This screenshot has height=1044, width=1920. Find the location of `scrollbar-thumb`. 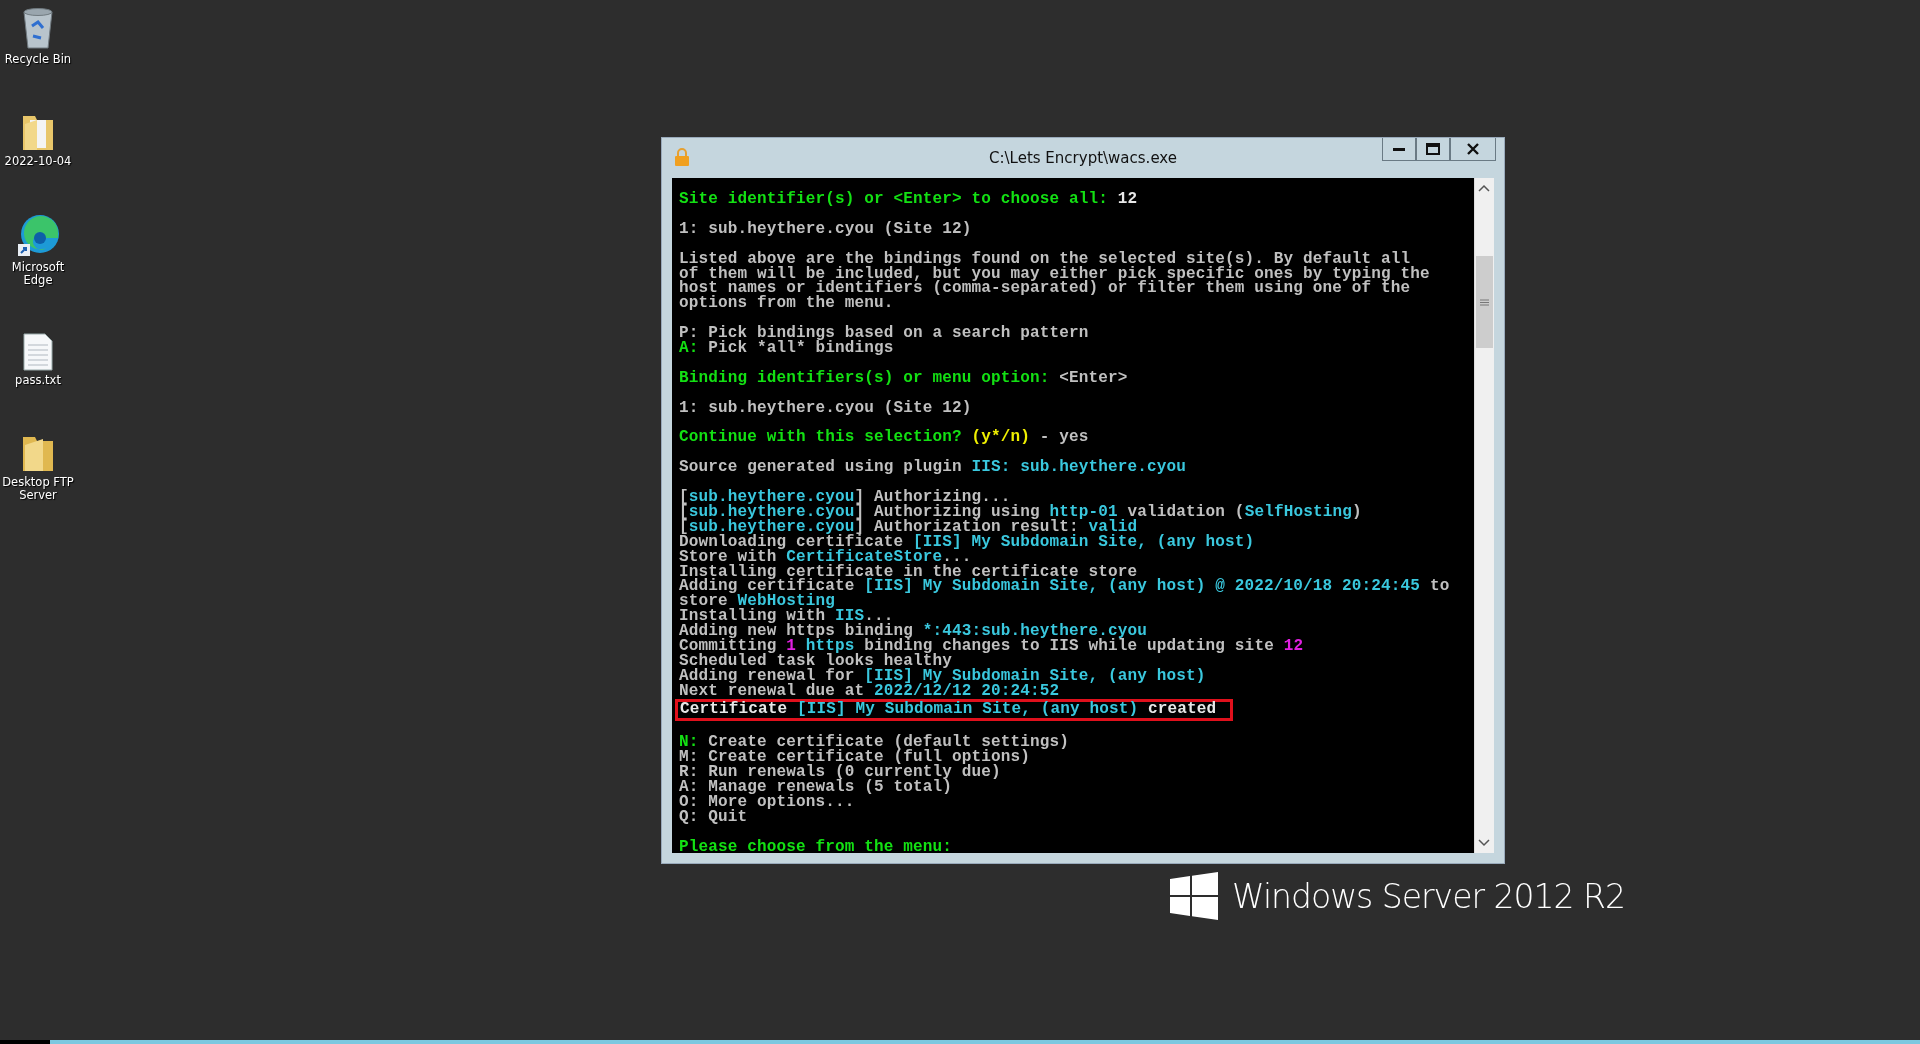

scrollbar-thumb is located at coordinates (1484, 302).